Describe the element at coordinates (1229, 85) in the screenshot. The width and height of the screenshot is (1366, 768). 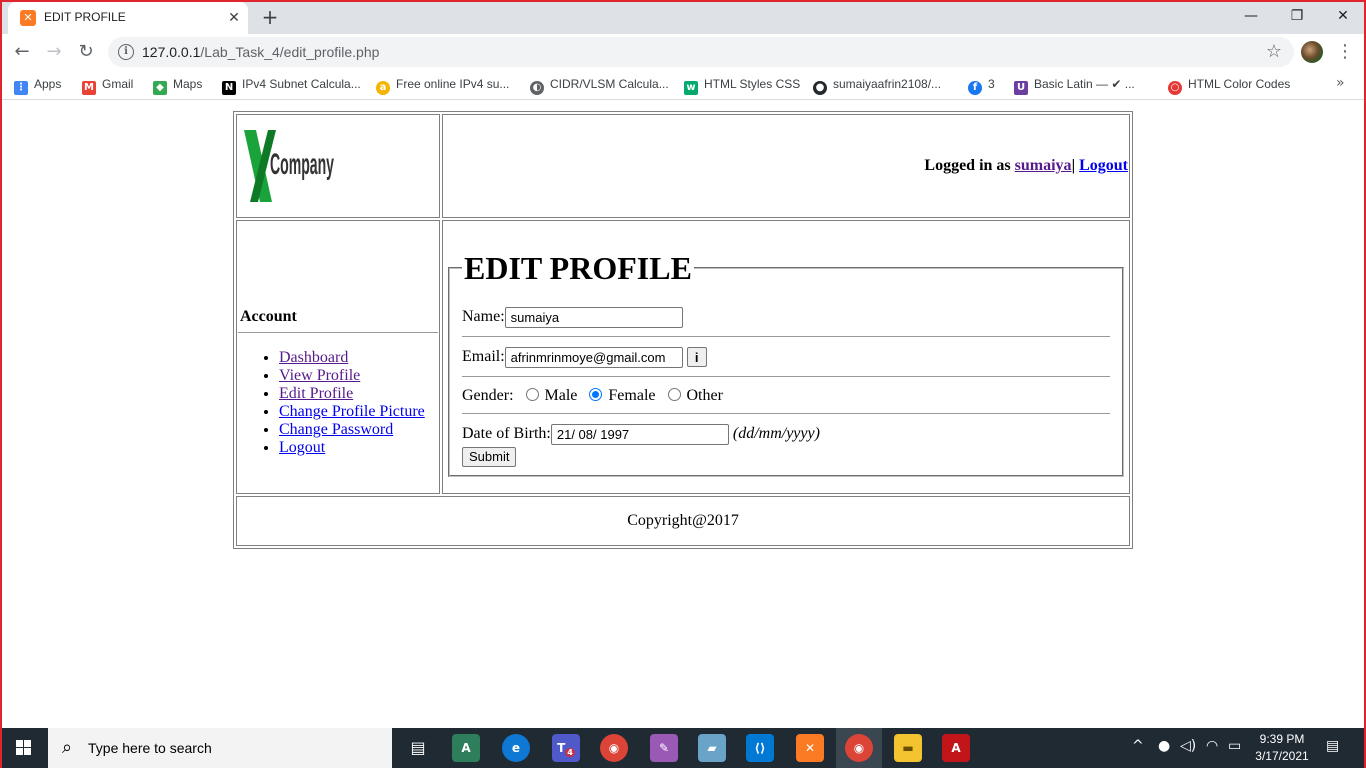
I see `bookmark-html-color-codes: ○ HTML Color Codes` at that location.